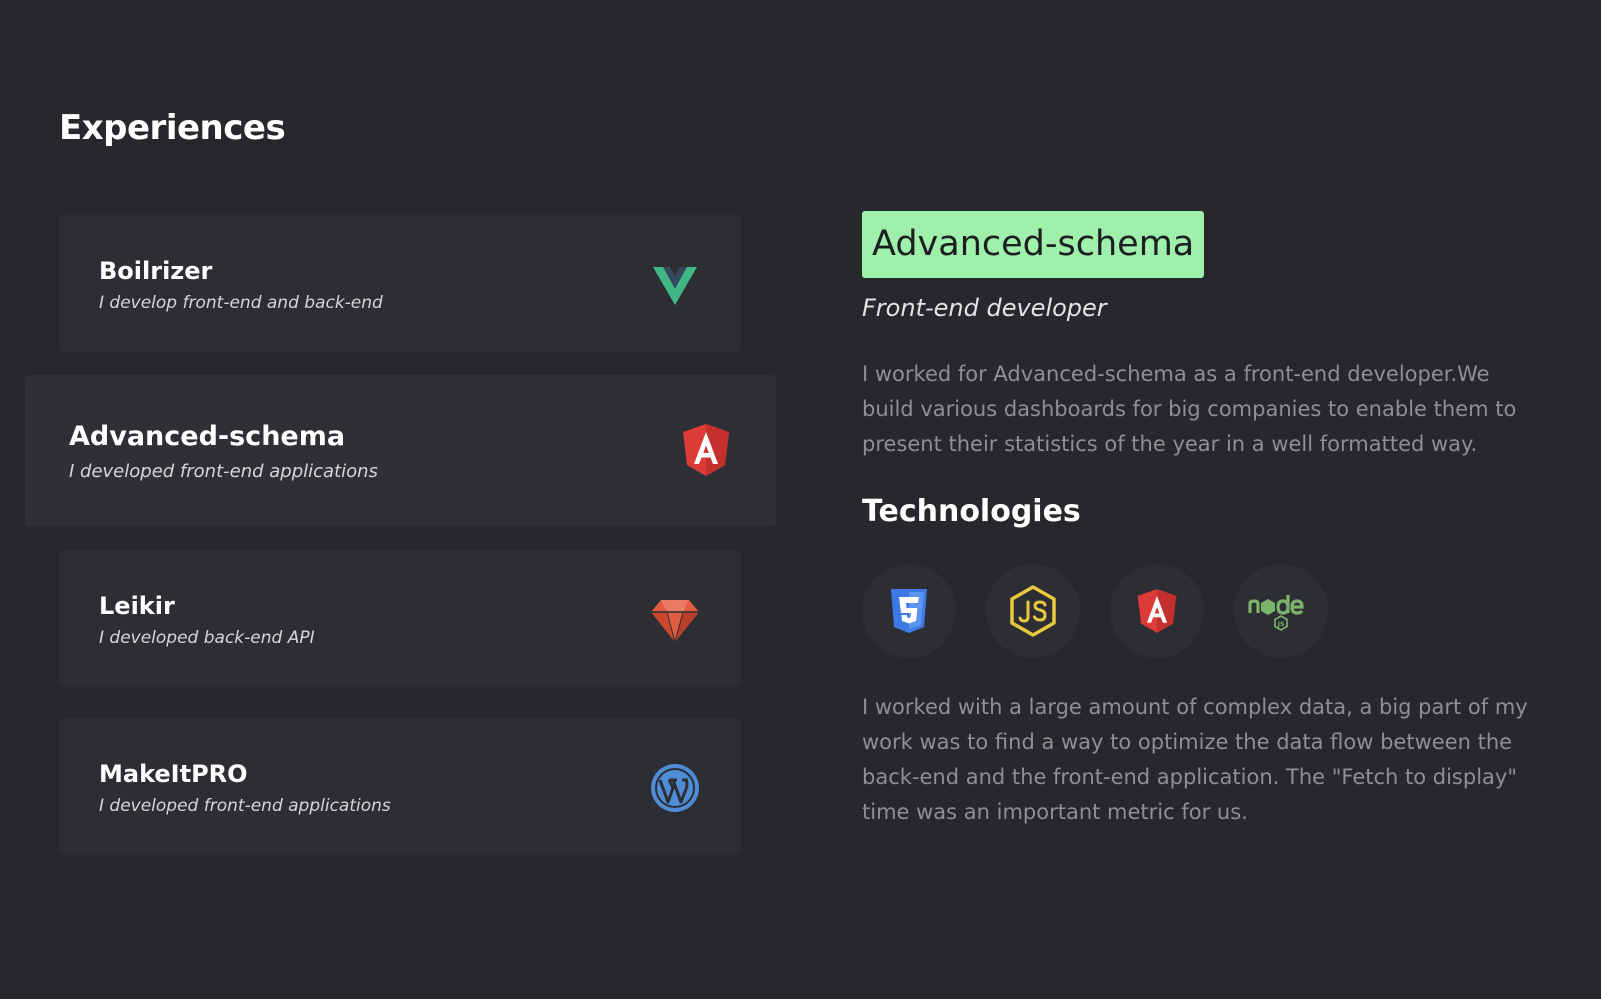 The width and height of the screenshot is (1601, 999). What do you see at coordinates (1276, 613) in the screenshot?
I see `nodejs-icon: JS` at bounding box center [1276, 613].